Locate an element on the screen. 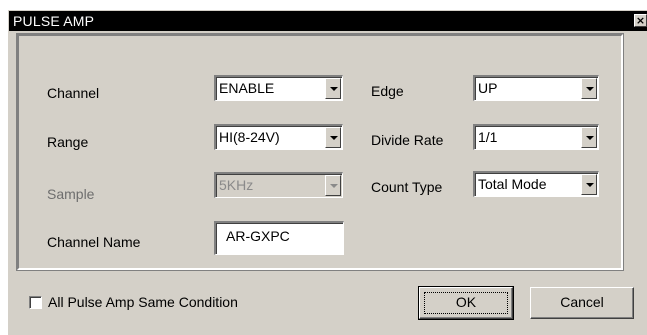  count-type-value: Total Mode is located at coordinates (512, 184).